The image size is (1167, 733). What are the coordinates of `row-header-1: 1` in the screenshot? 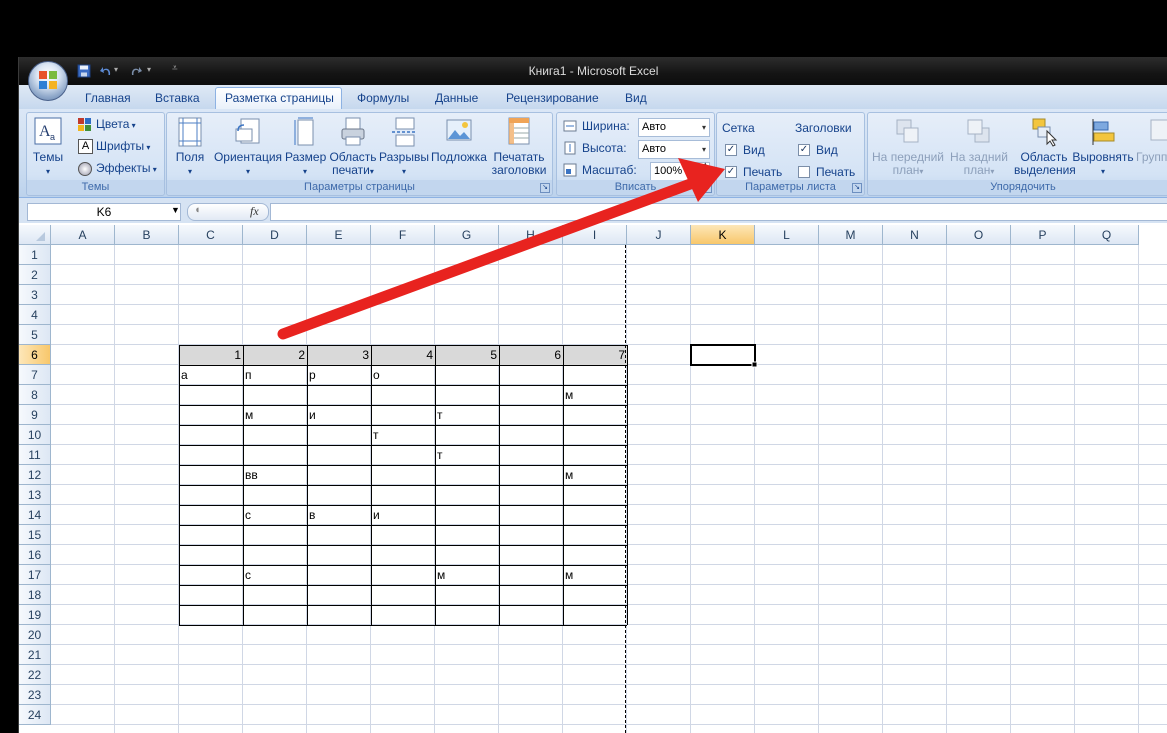 It's located at (35, 255).